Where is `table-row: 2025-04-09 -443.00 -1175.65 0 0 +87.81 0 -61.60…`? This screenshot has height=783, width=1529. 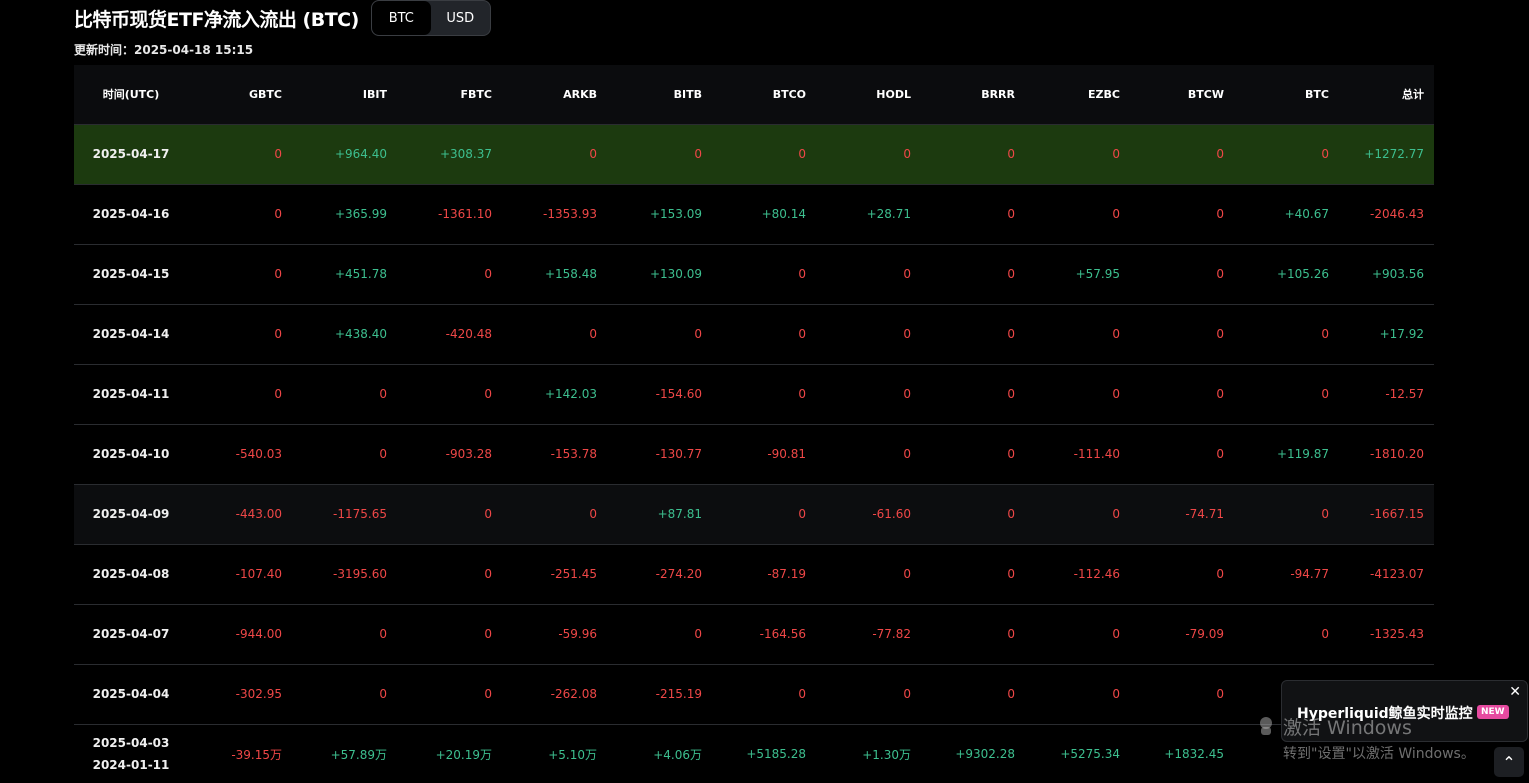
table-row: 2025-04-09 -443.00 -1175.65 0 0 +87.81 0 -61.60… is located at coordinates (754, 514).